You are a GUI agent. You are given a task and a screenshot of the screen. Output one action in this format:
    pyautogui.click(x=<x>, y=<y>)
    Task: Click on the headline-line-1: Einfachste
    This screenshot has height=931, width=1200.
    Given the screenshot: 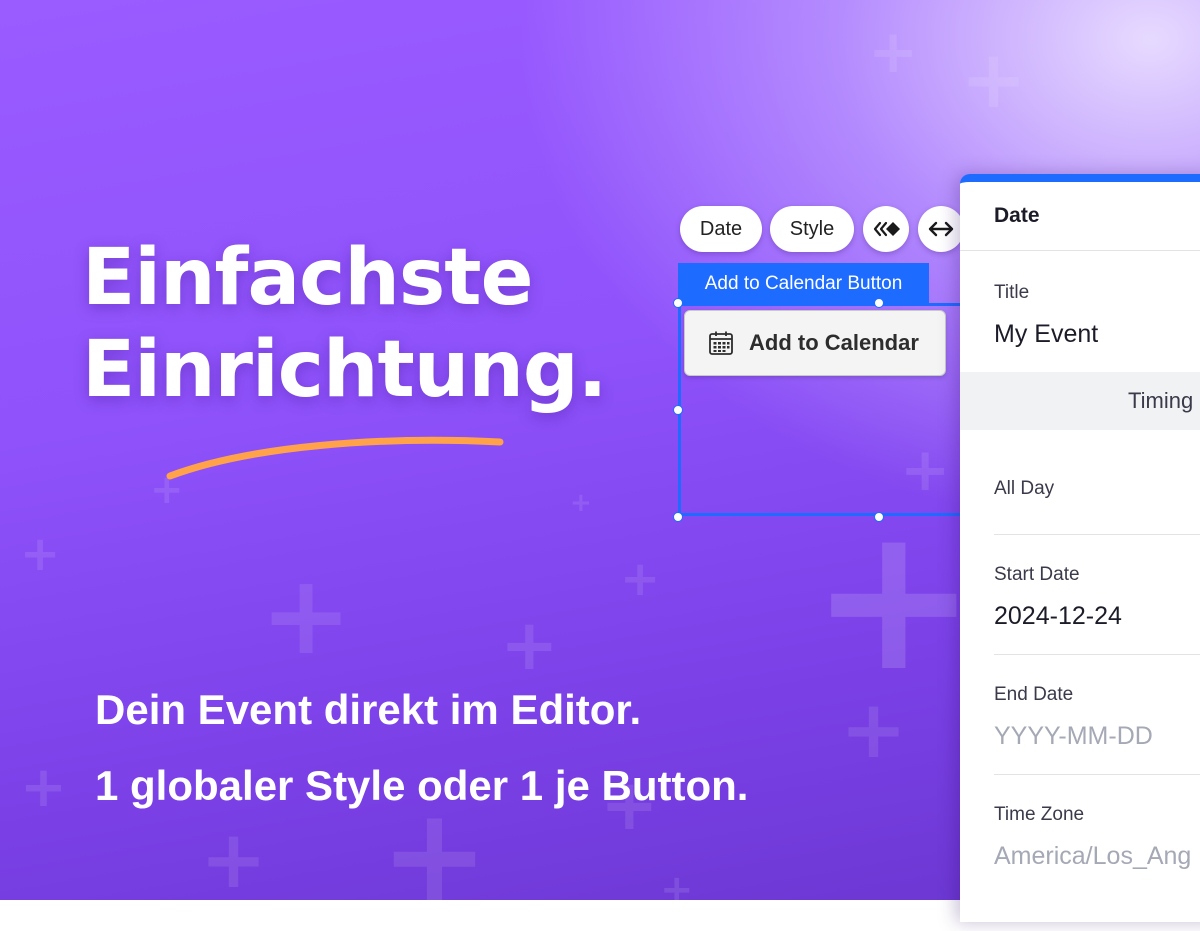 What is the action you would take?
    pyautogui.click(x=308, y=278)
    